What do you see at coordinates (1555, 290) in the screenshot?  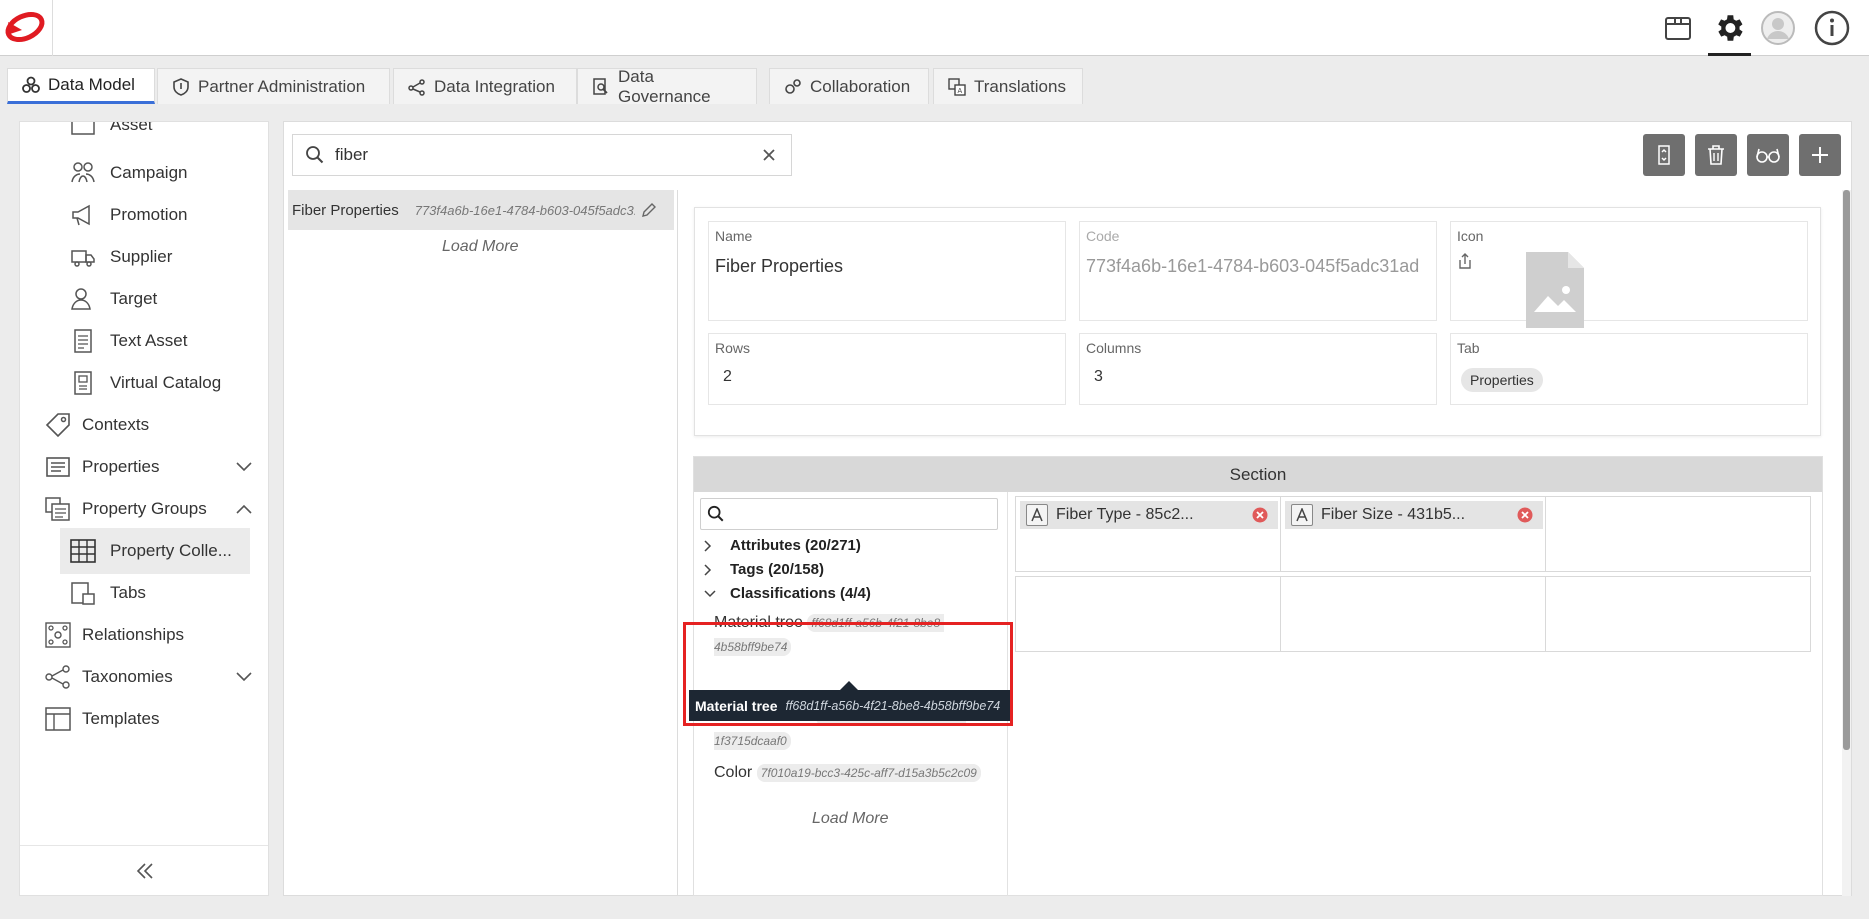 I see `image-placeholder-icon` at bounding box center [1555, 290].